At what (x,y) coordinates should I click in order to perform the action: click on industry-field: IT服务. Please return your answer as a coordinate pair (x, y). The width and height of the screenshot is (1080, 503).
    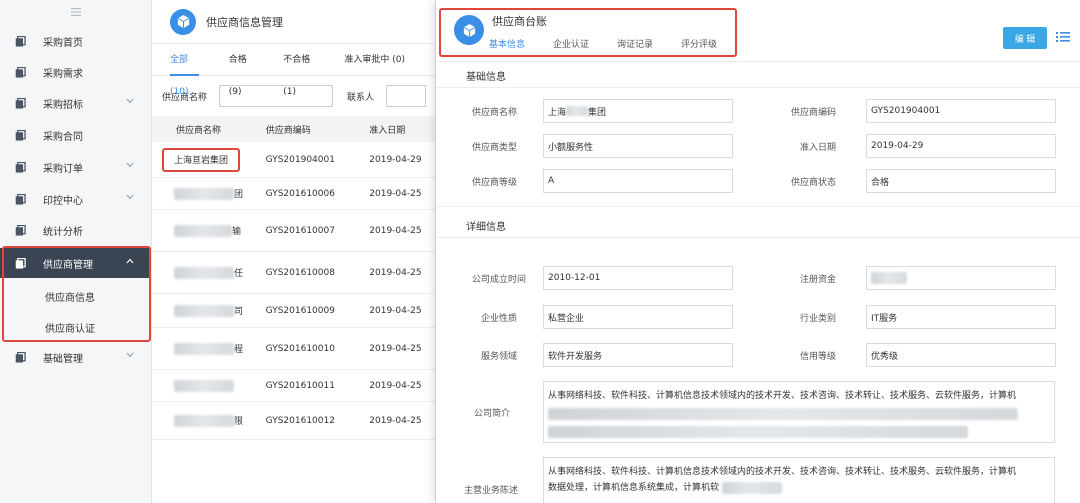
    Looking at the image, I should click on (961, 317).